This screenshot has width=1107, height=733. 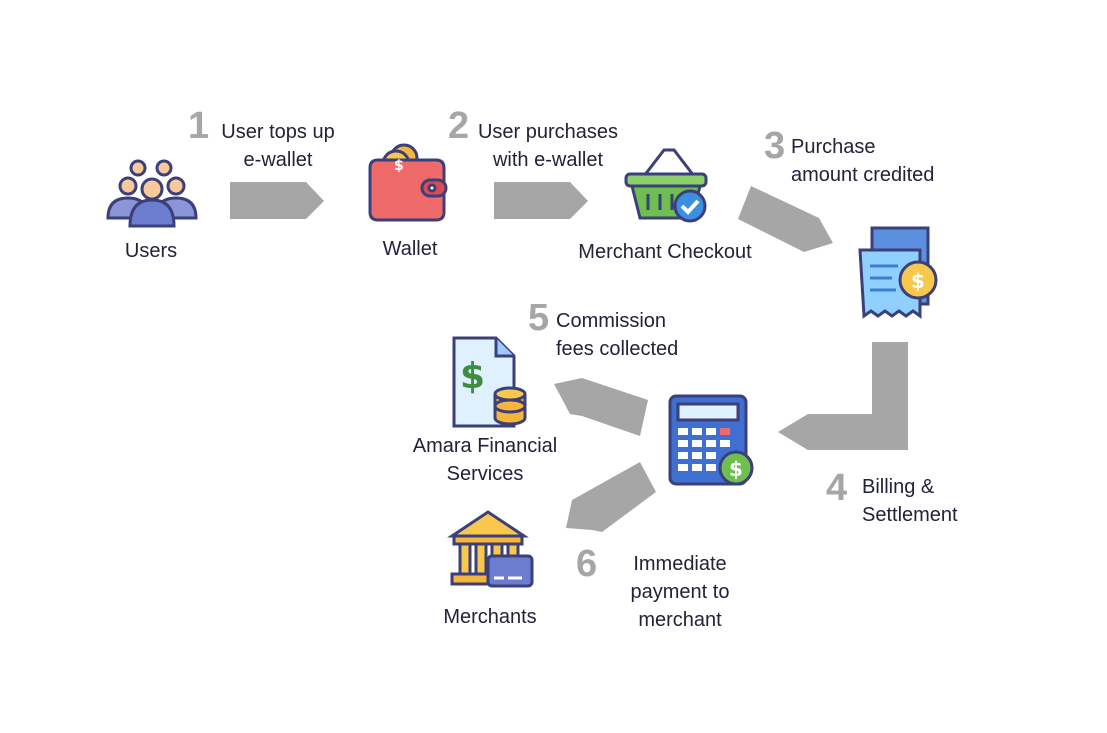 What do you see at coordinates (711, 440) in the screenshot?
I see `calculator-dollar-icon: $` at bounding box center [711, 440].